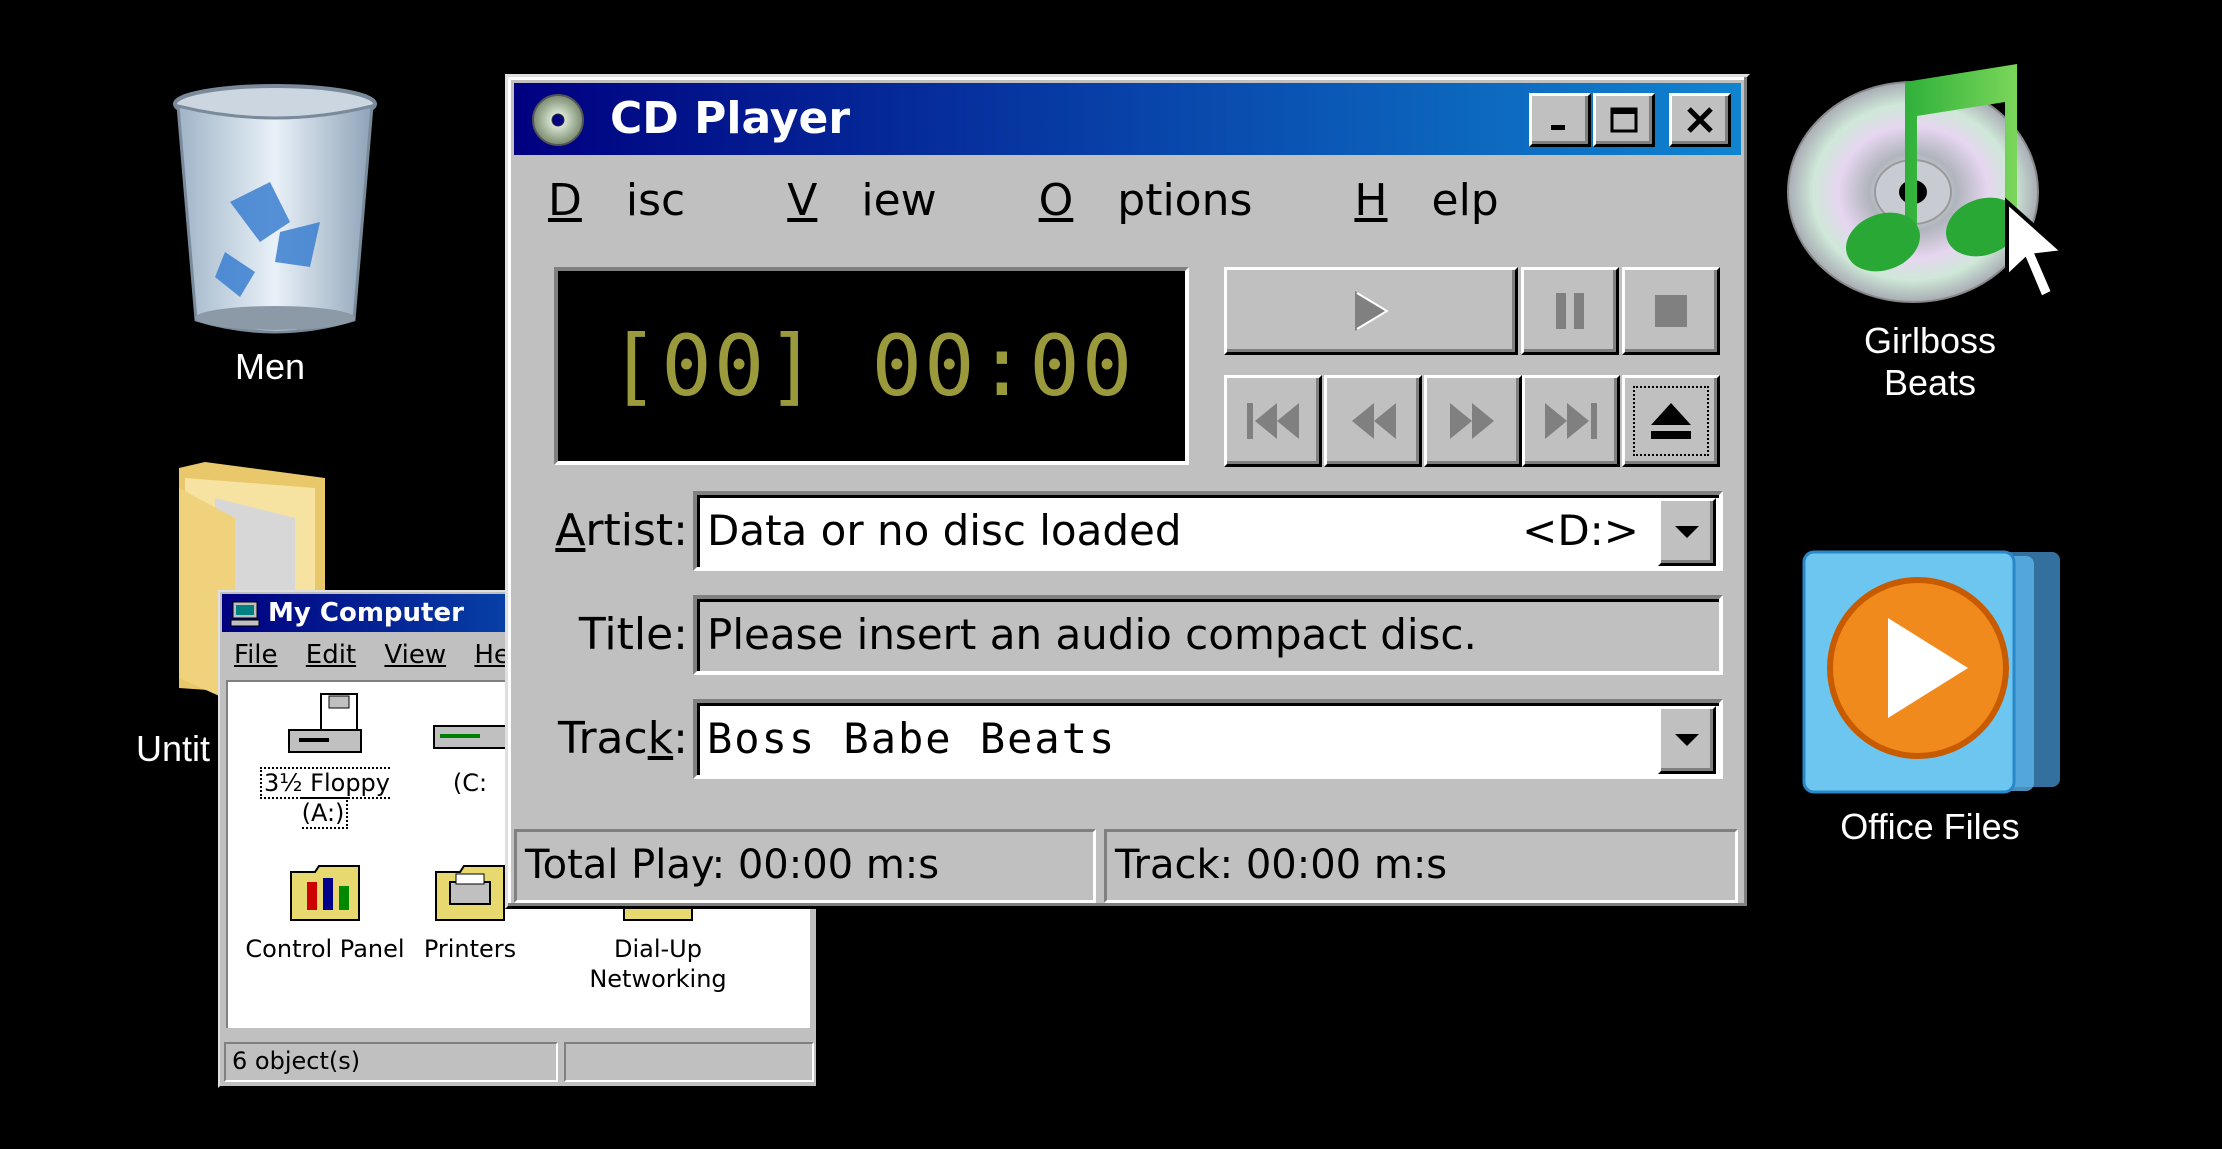 The image size is (2222, 1149). Describe the element at coordinates (470, 783) in the screenshot. I see `item-label: (C:` at that location.